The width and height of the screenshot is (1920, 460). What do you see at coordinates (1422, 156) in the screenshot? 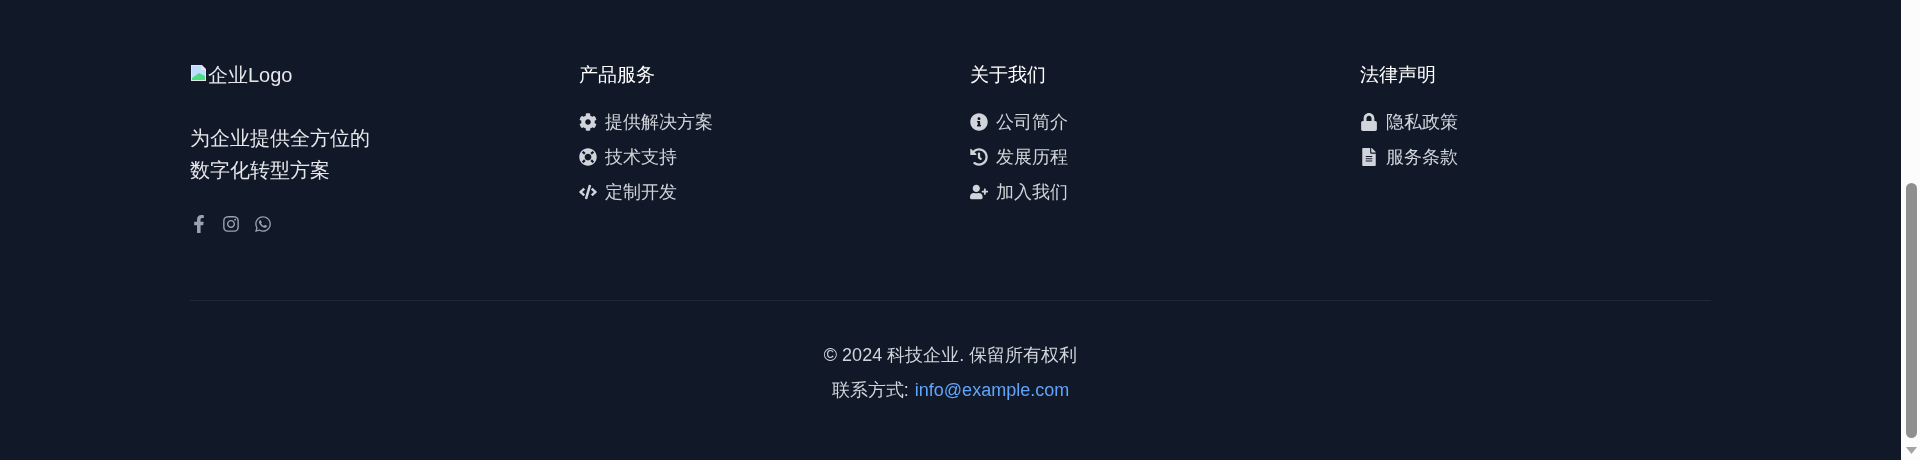
I see `footer-link: 服务条款` at bounding box center [1422, 156].